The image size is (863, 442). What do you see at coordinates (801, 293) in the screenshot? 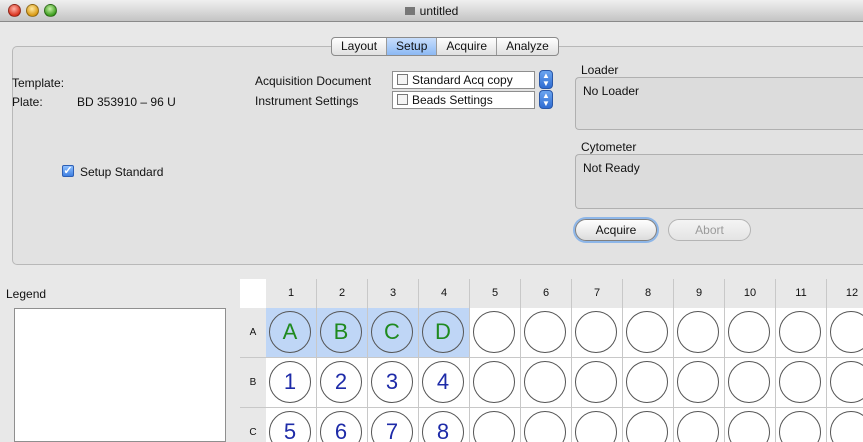
I see `column-header-11: 11` at bounding box center [801, 293].